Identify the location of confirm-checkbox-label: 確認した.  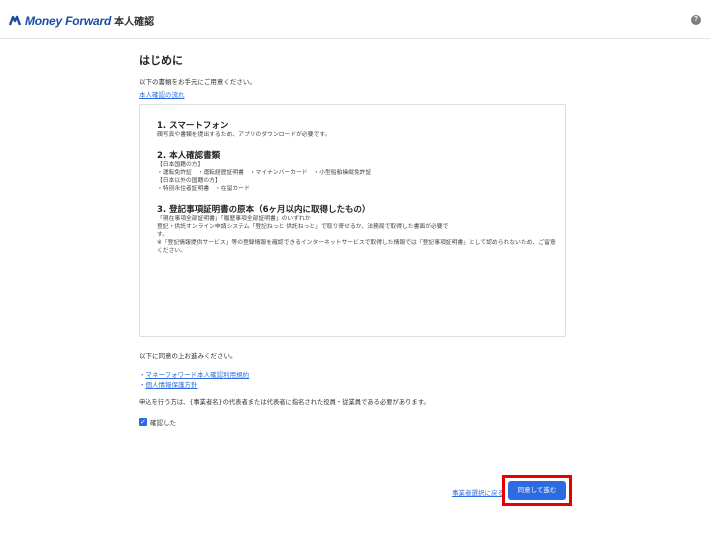
(163, 422).